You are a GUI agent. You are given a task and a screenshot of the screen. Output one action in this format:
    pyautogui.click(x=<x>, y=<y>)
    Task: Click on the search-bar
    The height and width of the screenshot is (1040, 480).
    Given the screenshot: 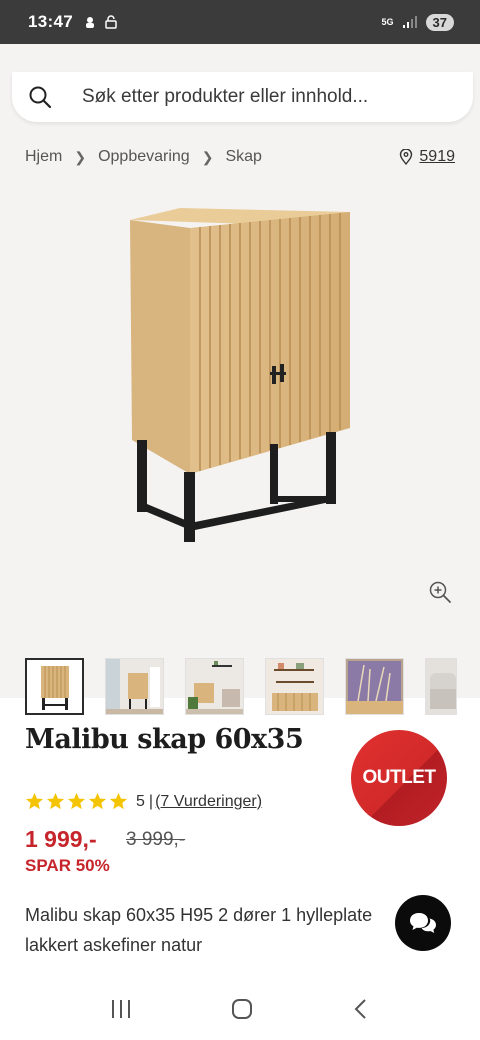 What is the action you would take?
    pyautogui.click(x=242, y=97)
    